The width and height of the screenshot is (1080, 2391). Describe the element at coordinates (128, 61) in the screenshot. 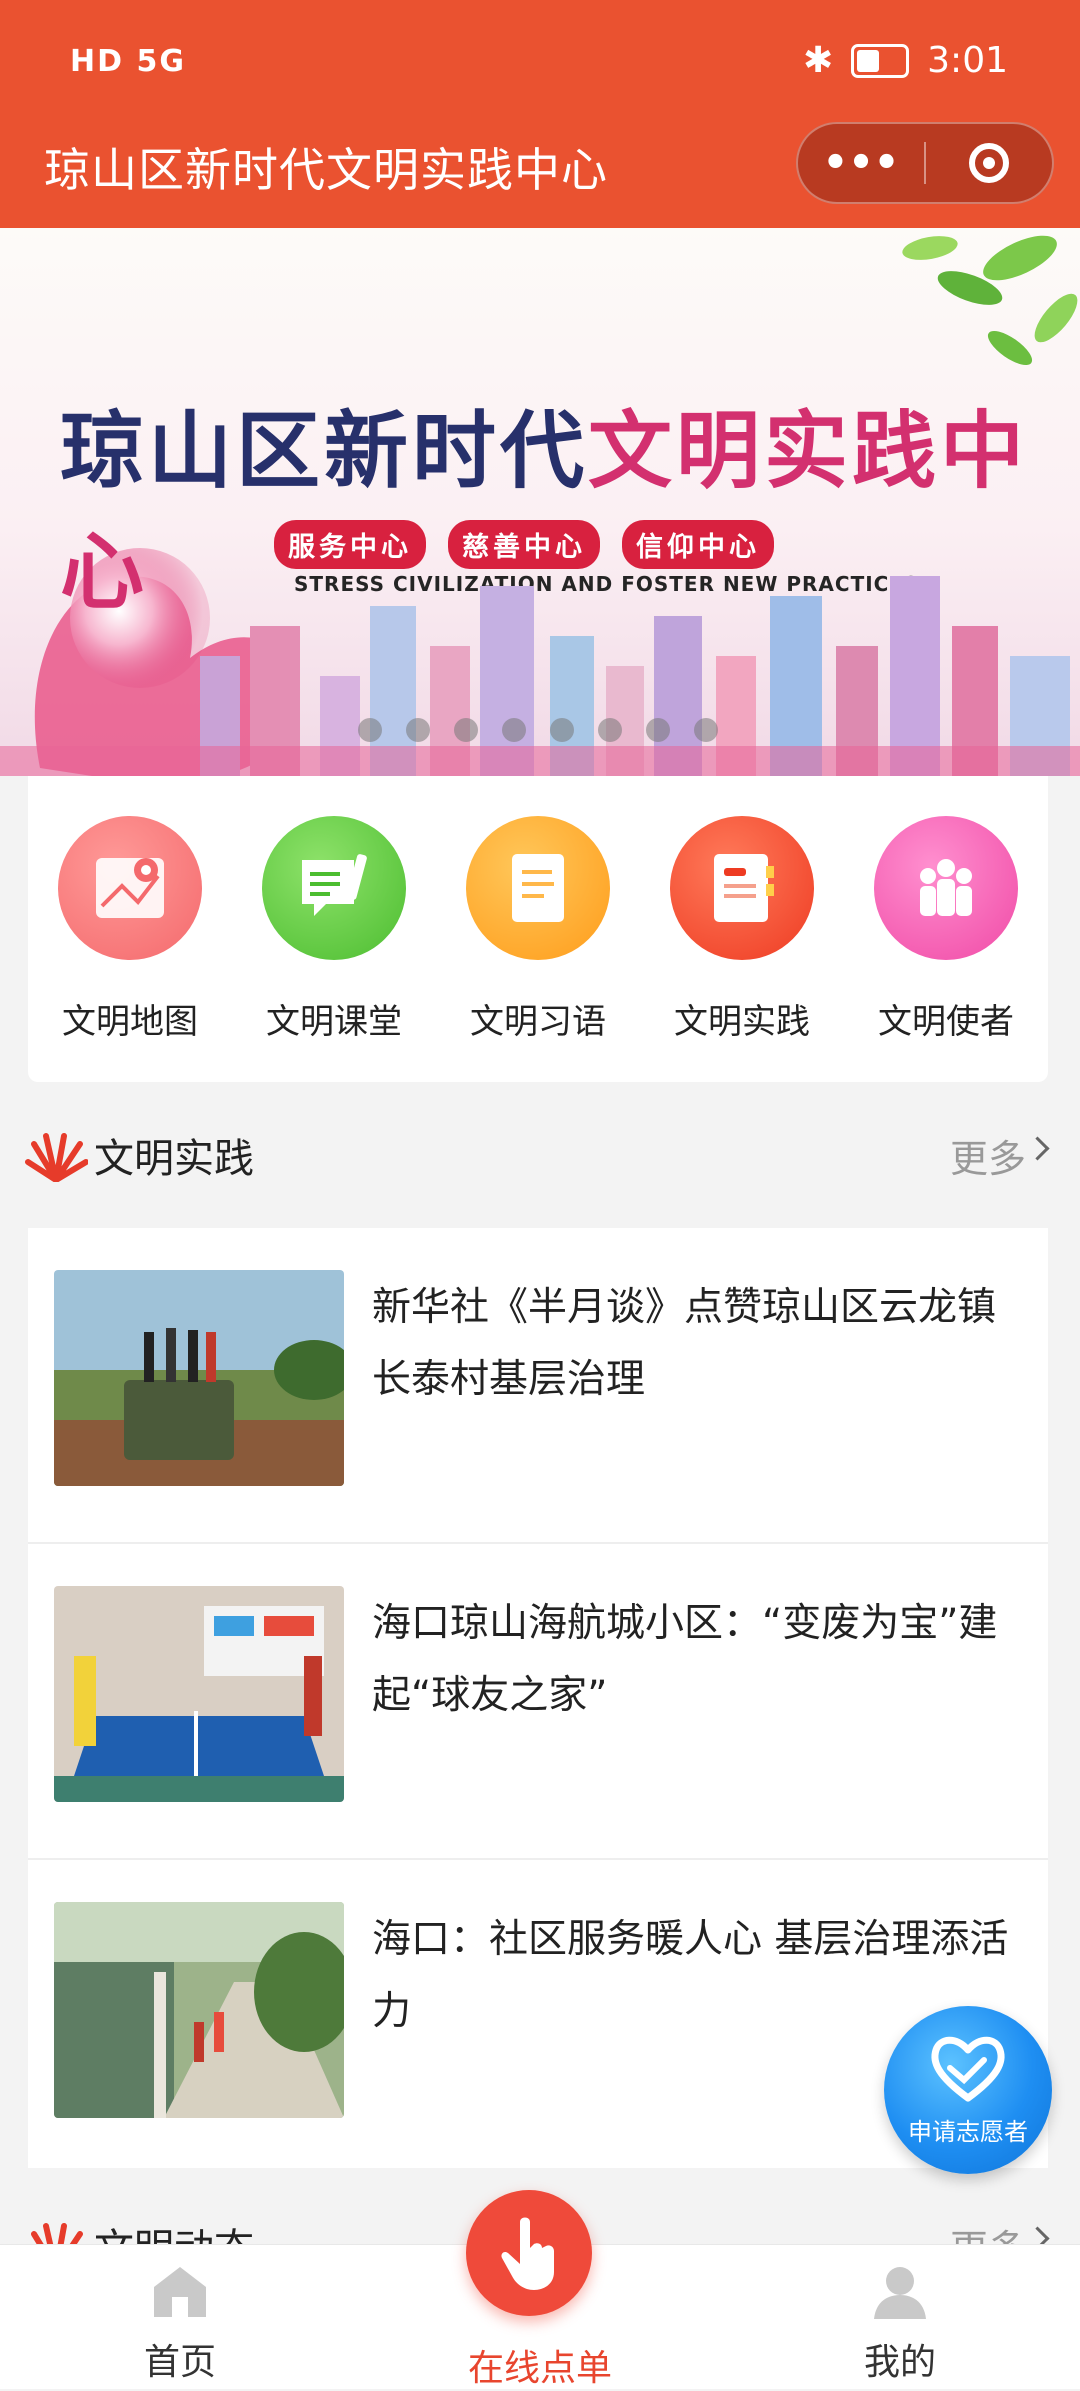

I see `network-indicator: HD 5G` at that location.